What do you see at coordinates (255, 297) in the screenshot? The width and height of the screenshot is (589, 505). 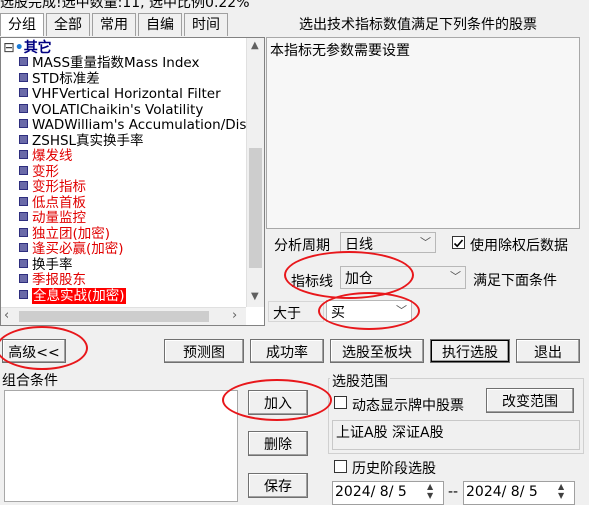 I see `scroll-down-icon: ▼` at bounding box center [255, 297].